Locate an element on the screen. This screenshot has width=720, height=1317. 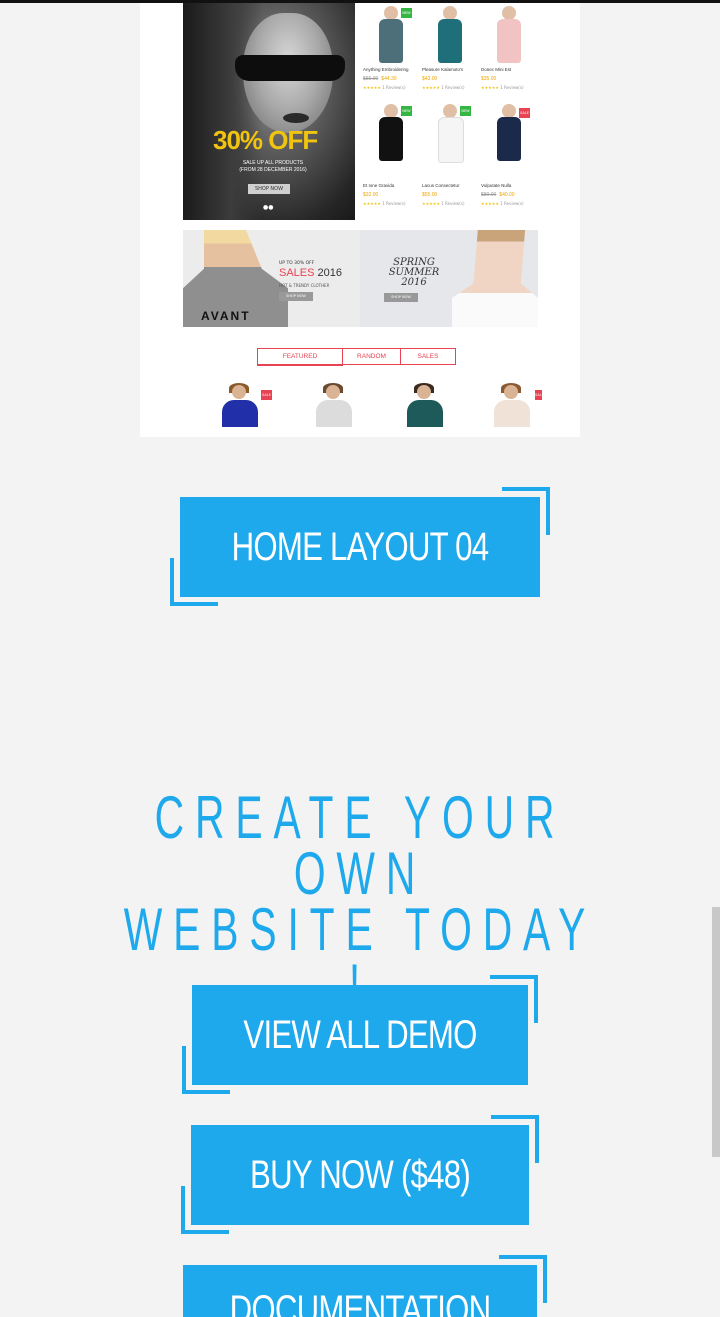
product-name: Lacus Consectetur is located at coordinates (441, 185).